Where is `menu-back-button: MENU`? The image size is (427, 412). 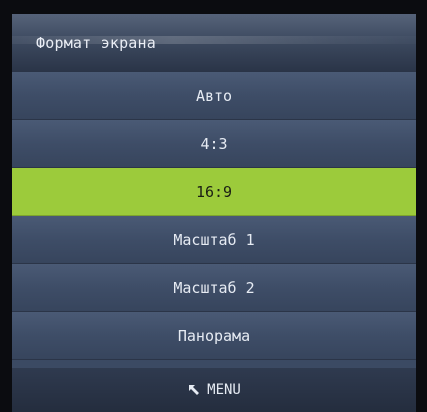 menu-back-button: MENU is located at coordinates (214, 390).